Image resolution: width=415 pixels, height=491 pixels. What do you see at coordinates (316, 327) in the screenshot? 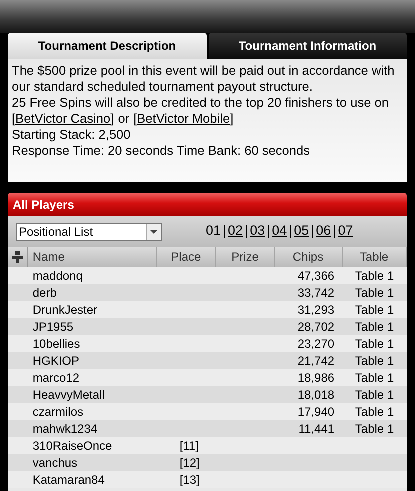
I see `table-cell: 28,702` at bounding box center [316, 327].